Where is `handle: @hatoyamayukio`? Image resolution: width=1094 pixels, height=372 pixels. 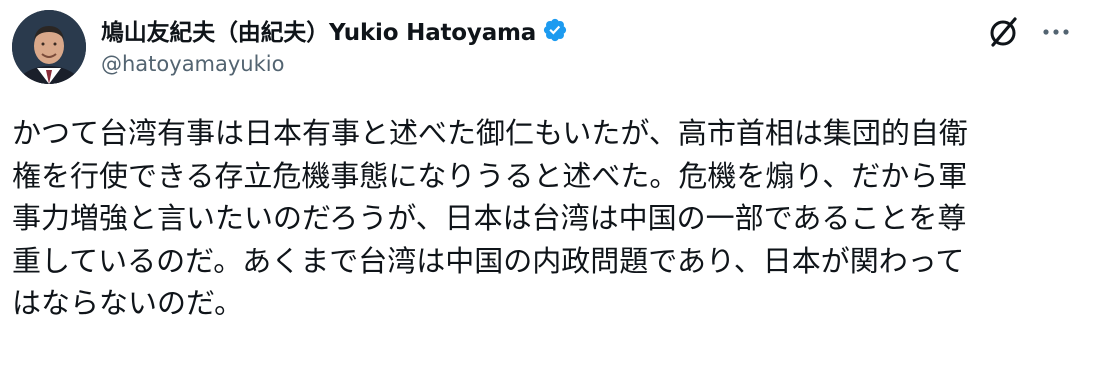 handle: @hatoyamayukio is located at coordinates (192, 64).